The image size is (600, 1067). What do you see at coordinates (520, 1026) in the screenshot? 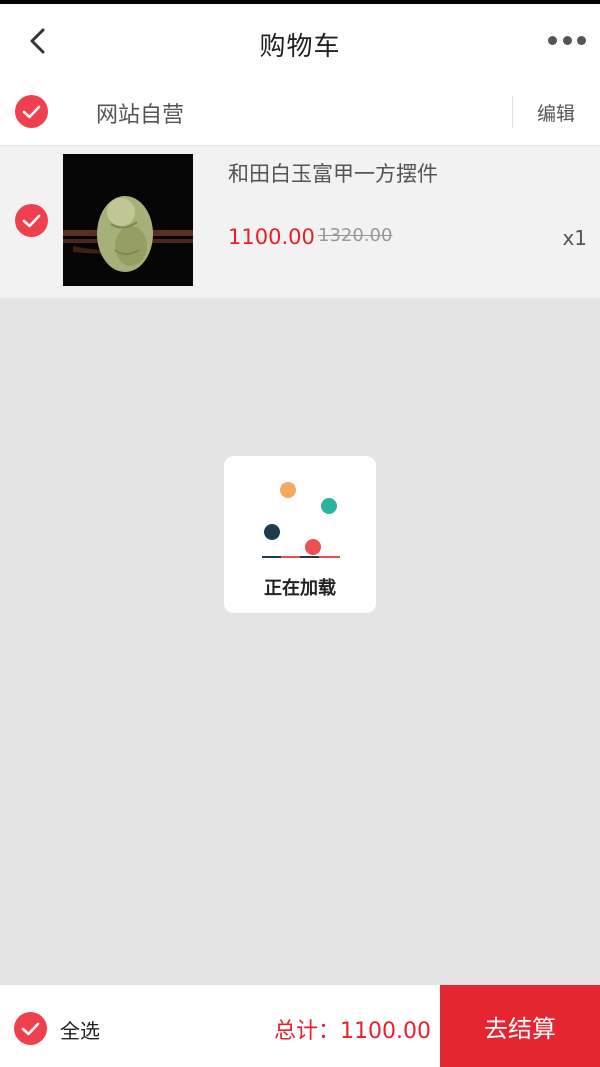
I see `checkout-button: 去结算` at bounding box center [520, 1026].